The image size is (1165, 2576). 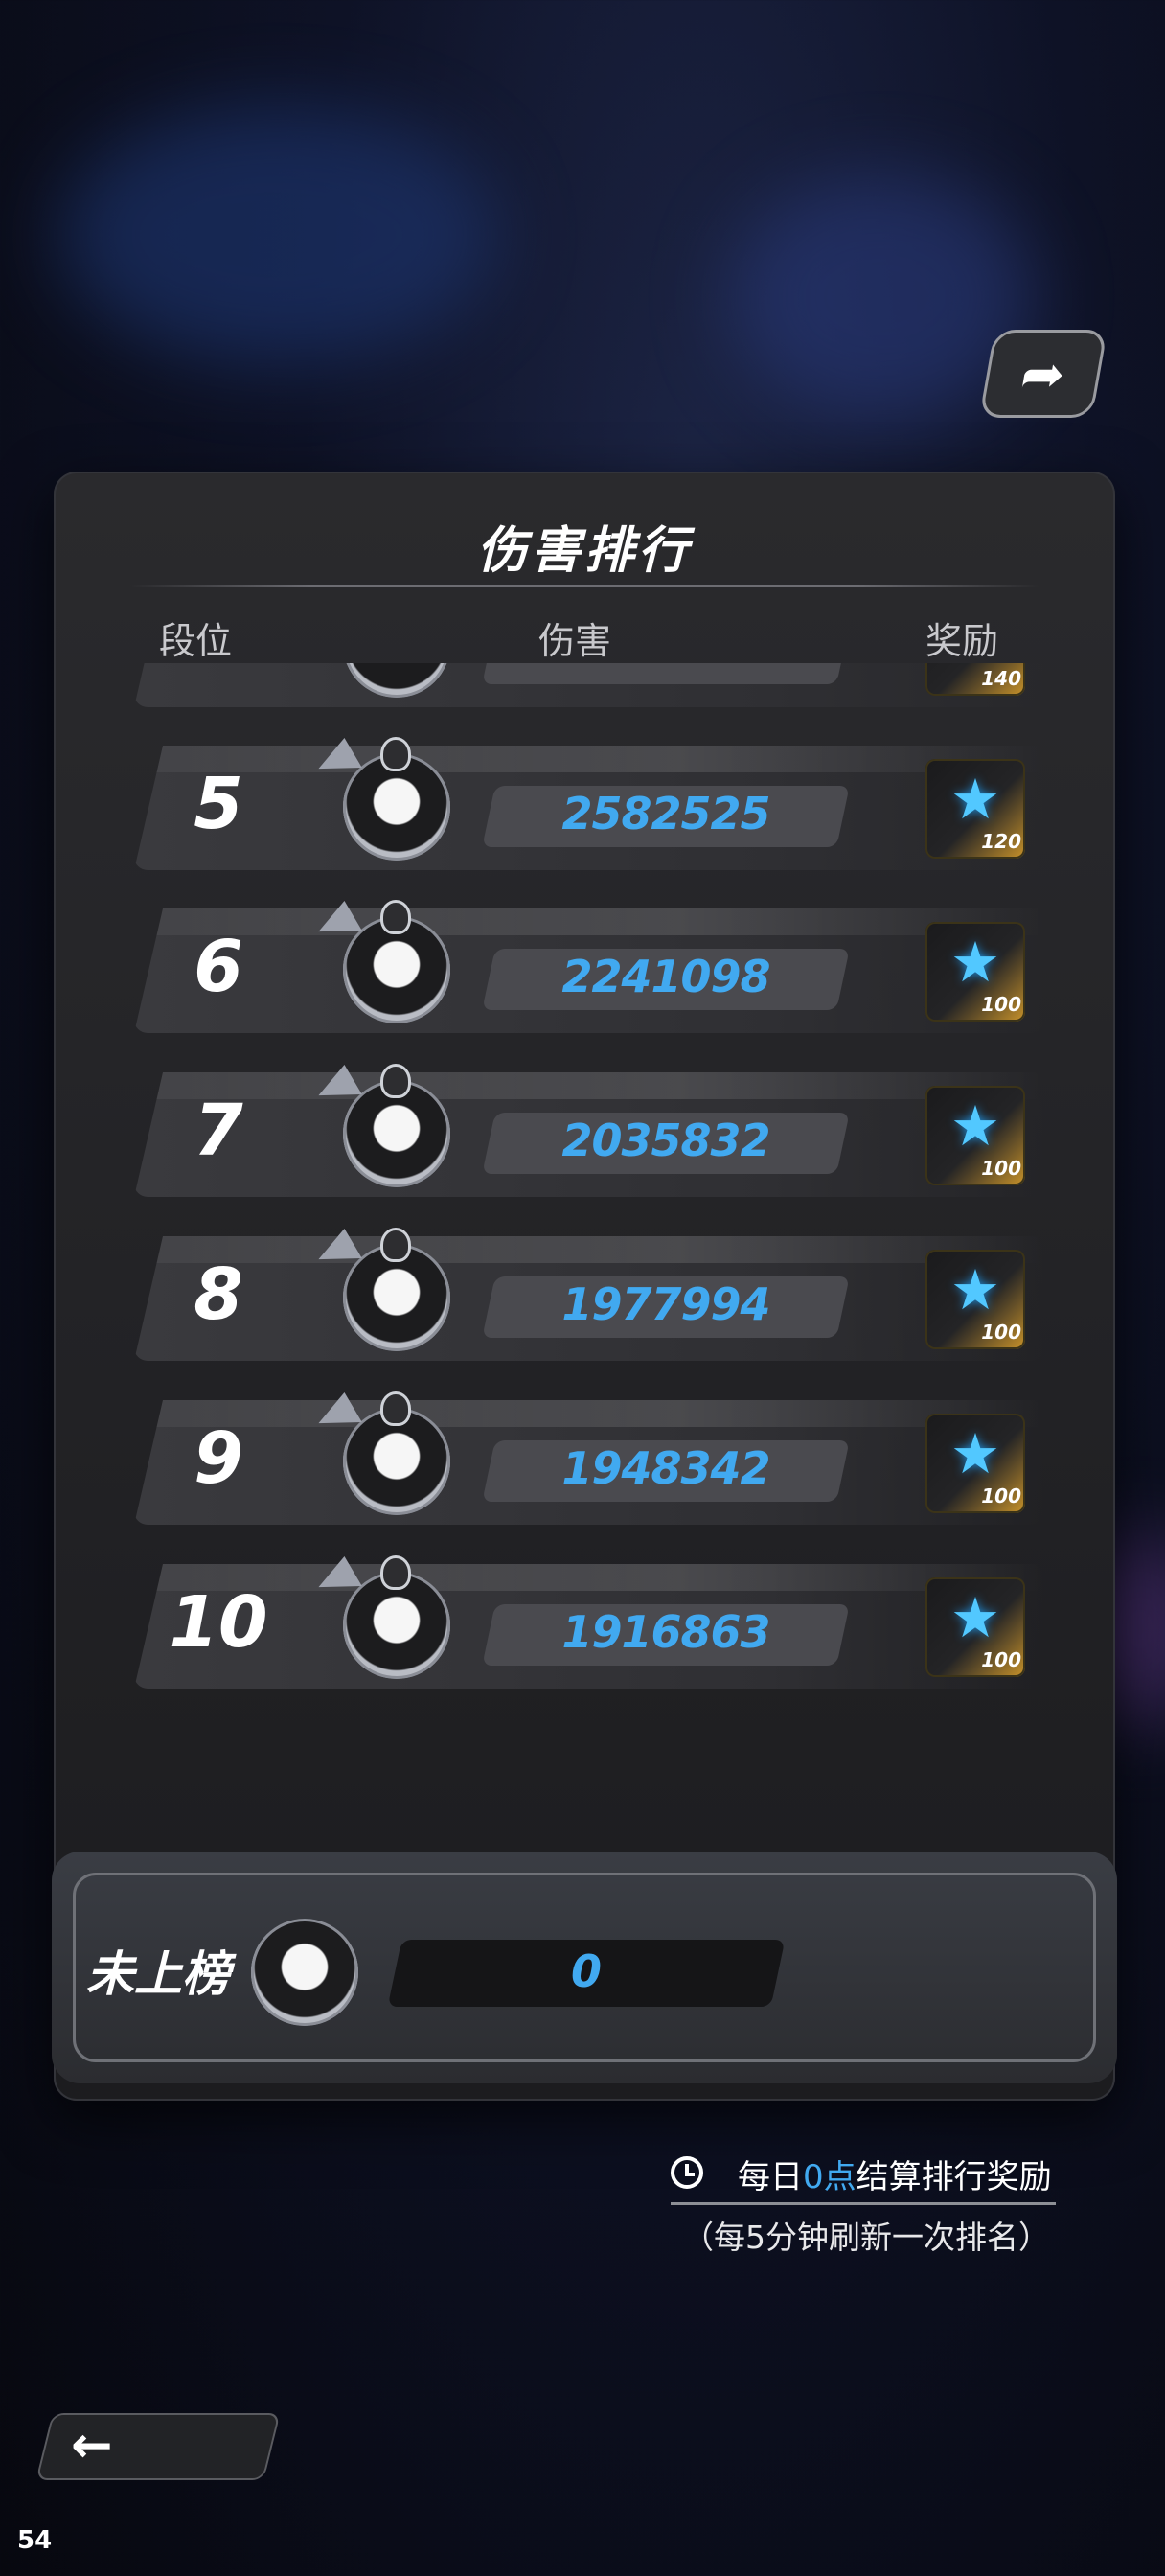 What do you see at coordinates (975, 679) in the screenshot?
I see `reward-item: ★ 140` at bounding box center [975, 679].